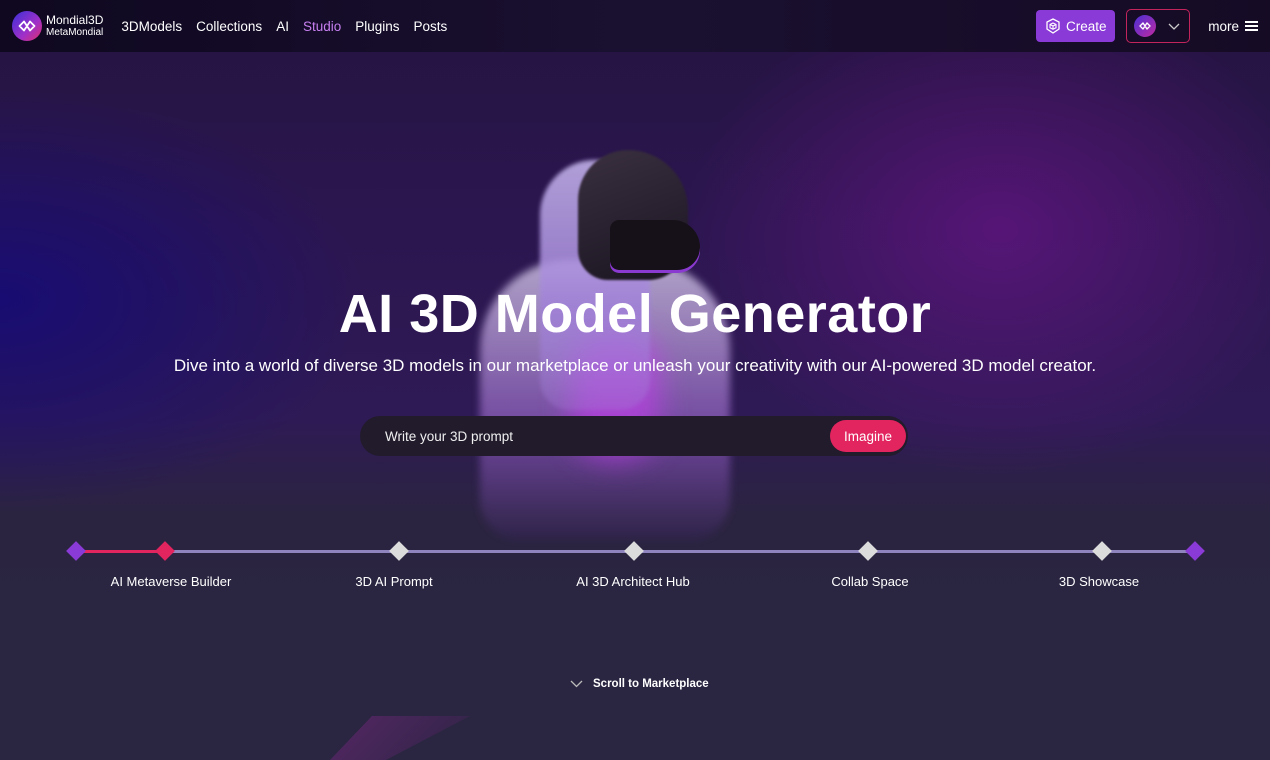  Describe the element at coordinates (75, 20) in the screenshot. I see `brand-name: Mondial3D` at that location.